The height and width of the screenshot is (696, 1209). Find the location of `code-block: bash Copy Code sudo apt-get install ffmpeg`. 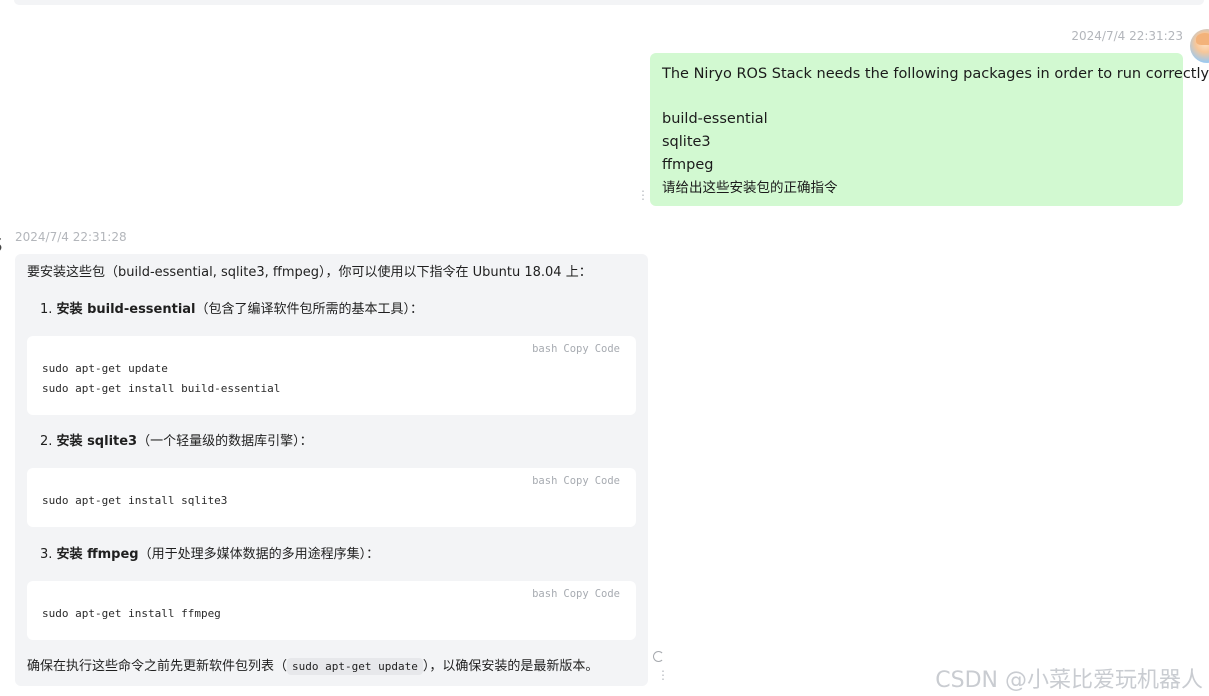

code-block: bash Copy Code sudo apt-get install ffmpeg is located at coordinates (331, 610).